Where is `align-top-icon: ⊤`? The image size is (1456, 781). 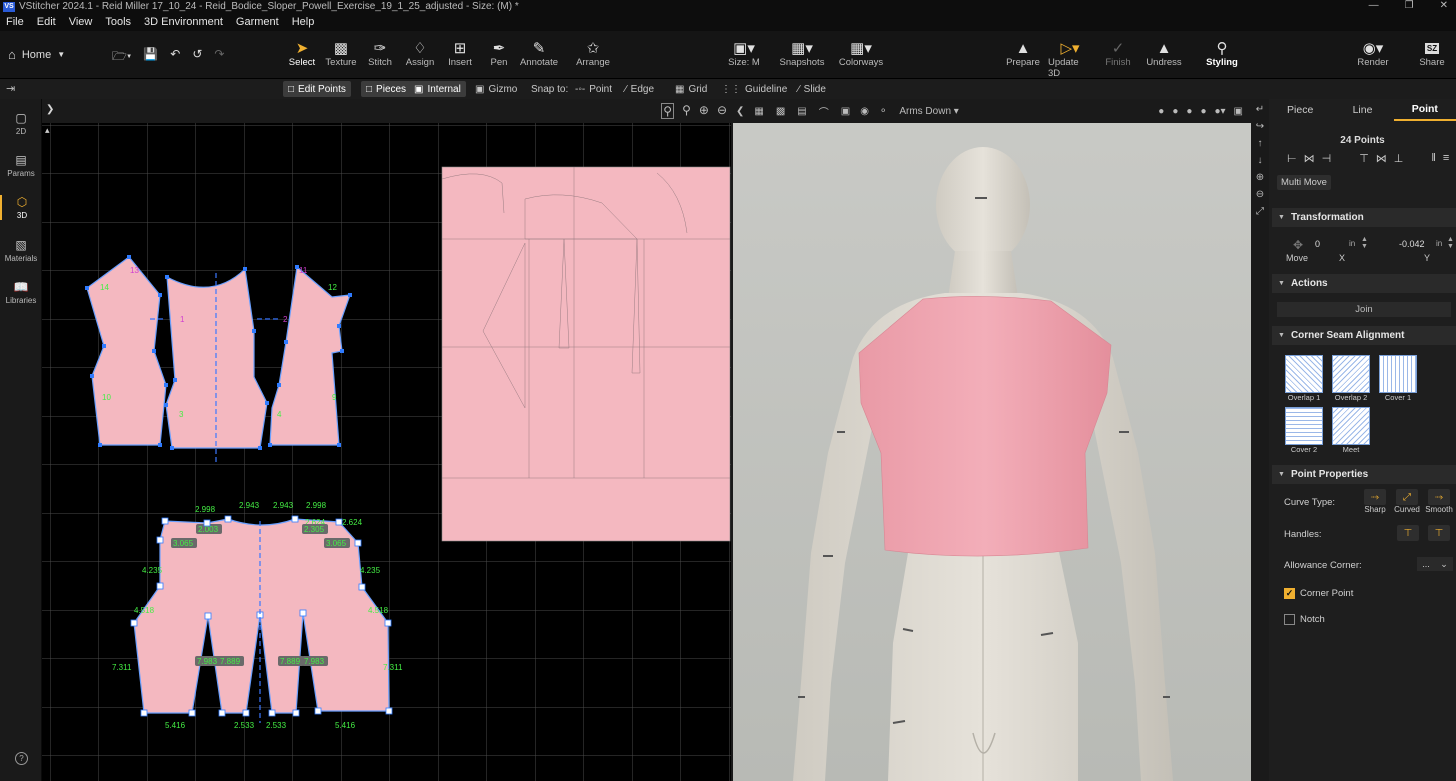
align-top-icon: ⊤ is located at coordinates (1364, 158).